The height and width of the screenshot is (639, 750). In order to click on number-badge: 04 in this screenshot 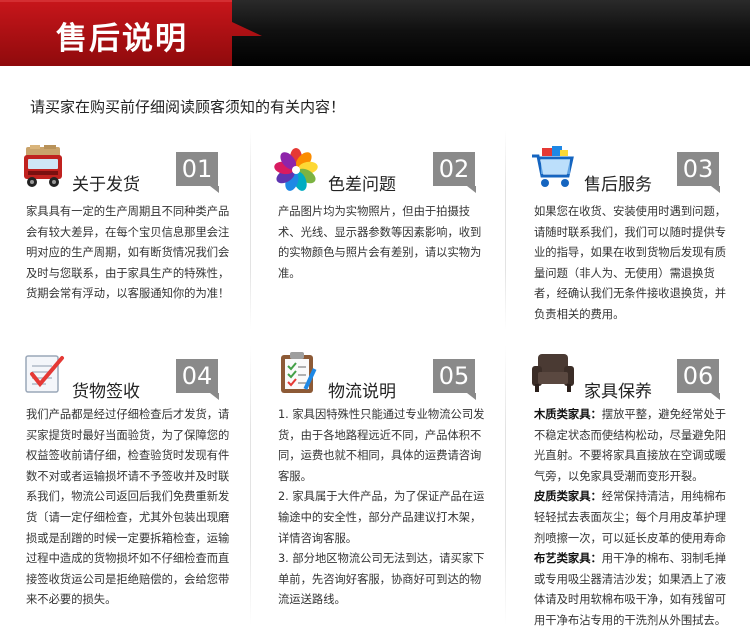, I will do `click(197, 379)`.